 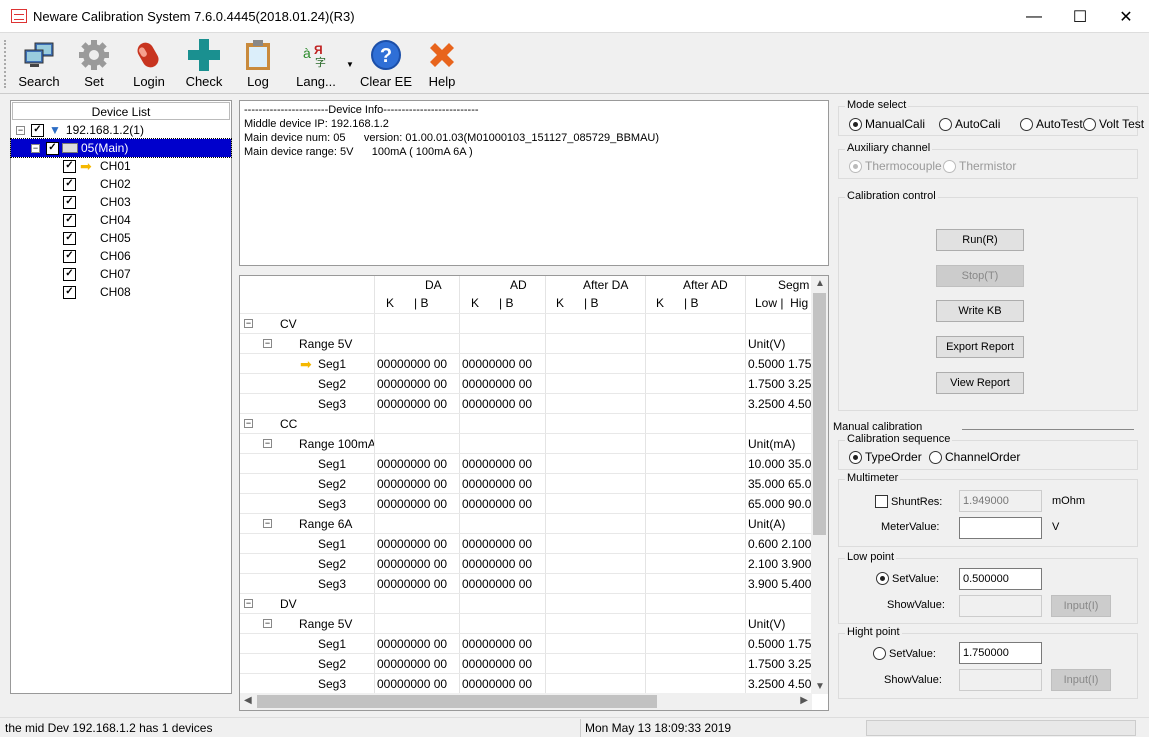 I want to click on high-setvalue-input: 1.750000, so click(x=1000, y=653).